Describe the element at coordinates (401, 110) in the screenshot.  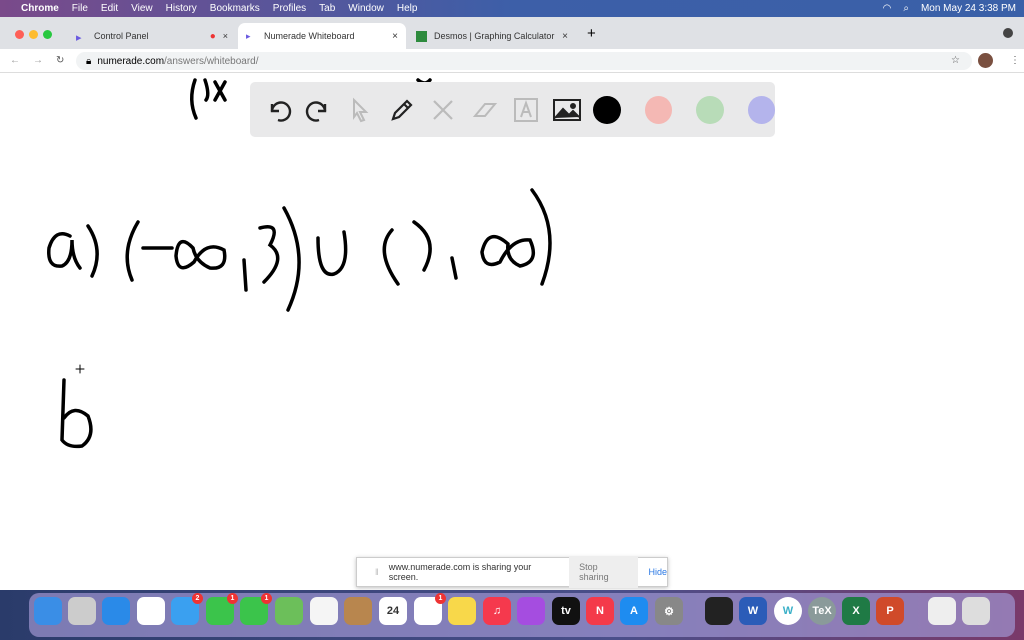
I see `pen-icon` at that location.